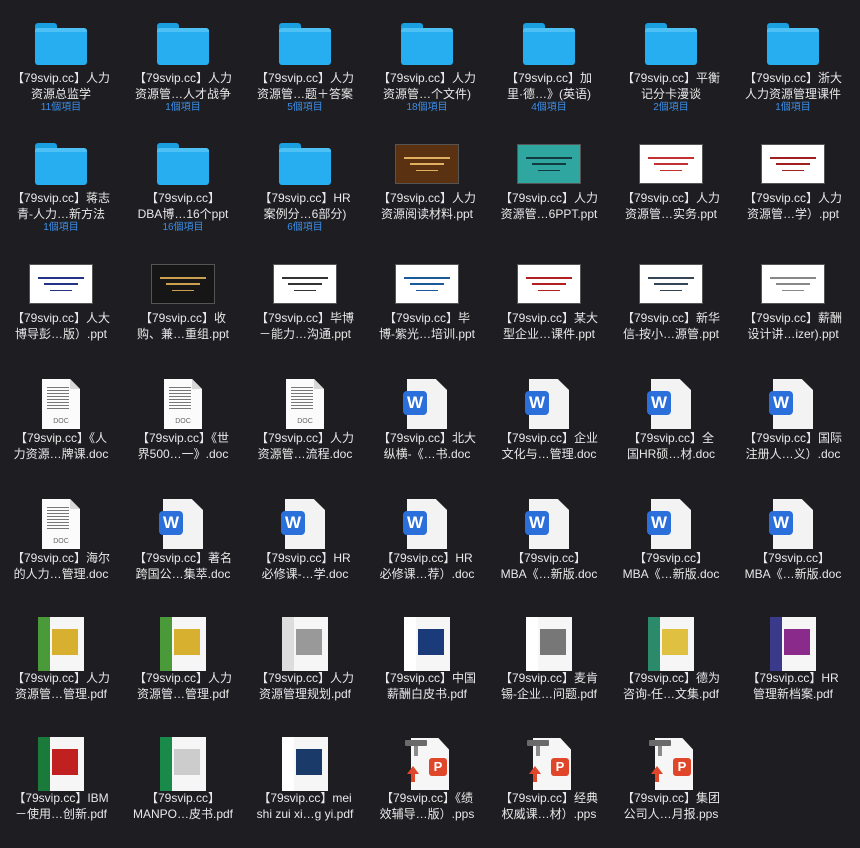  I want to click on file-item: W 【79svip.cc】著名 跨国公…集萃.doc, so click(183, 548).